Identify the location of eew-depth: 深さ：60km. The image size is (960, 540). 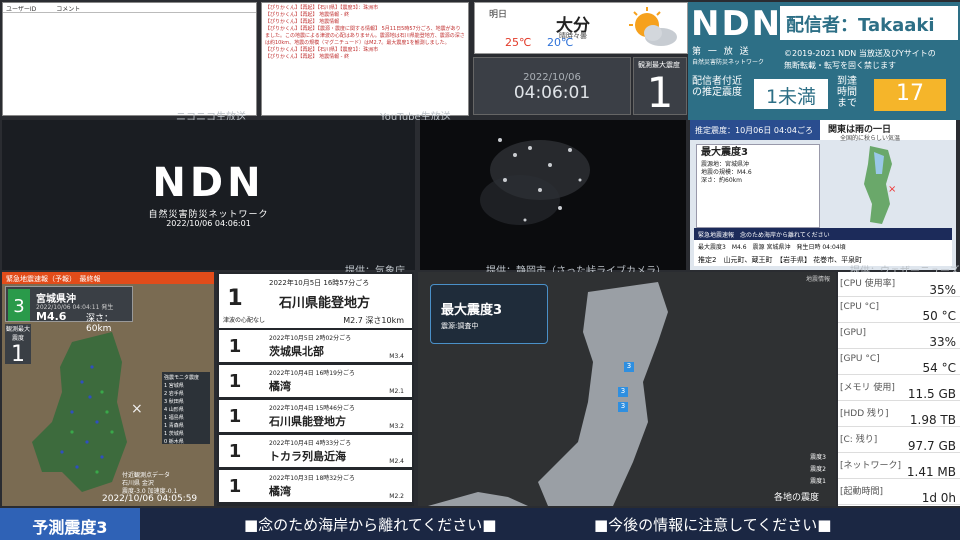
(100, 324).